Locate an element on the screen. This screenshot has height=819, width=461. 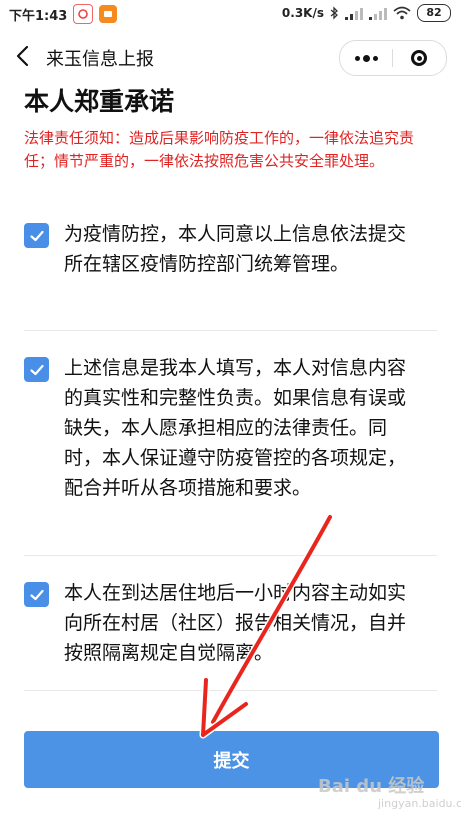
close-mini-program-button is located at coordinates (419, 58).